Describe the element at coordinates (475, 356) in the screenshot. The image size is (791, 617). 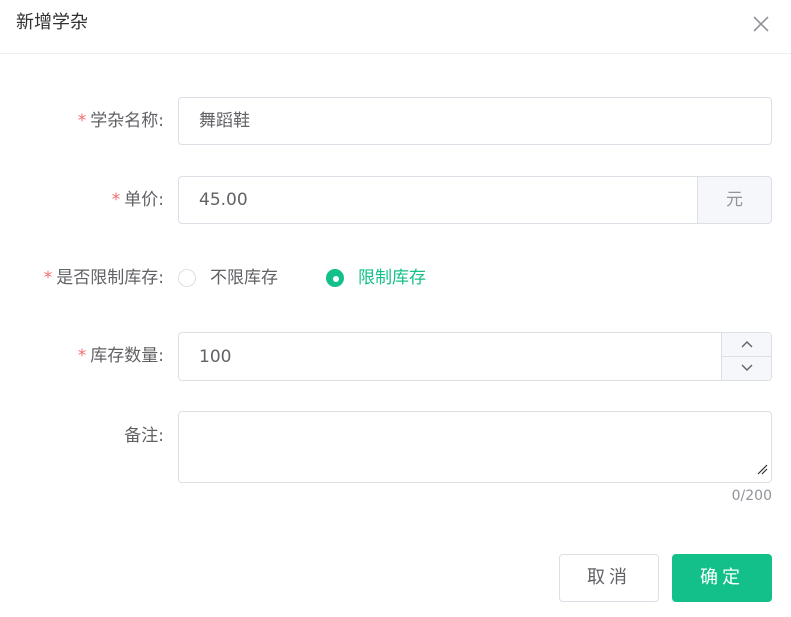
I see `stock-qty-input: 100` at that location.